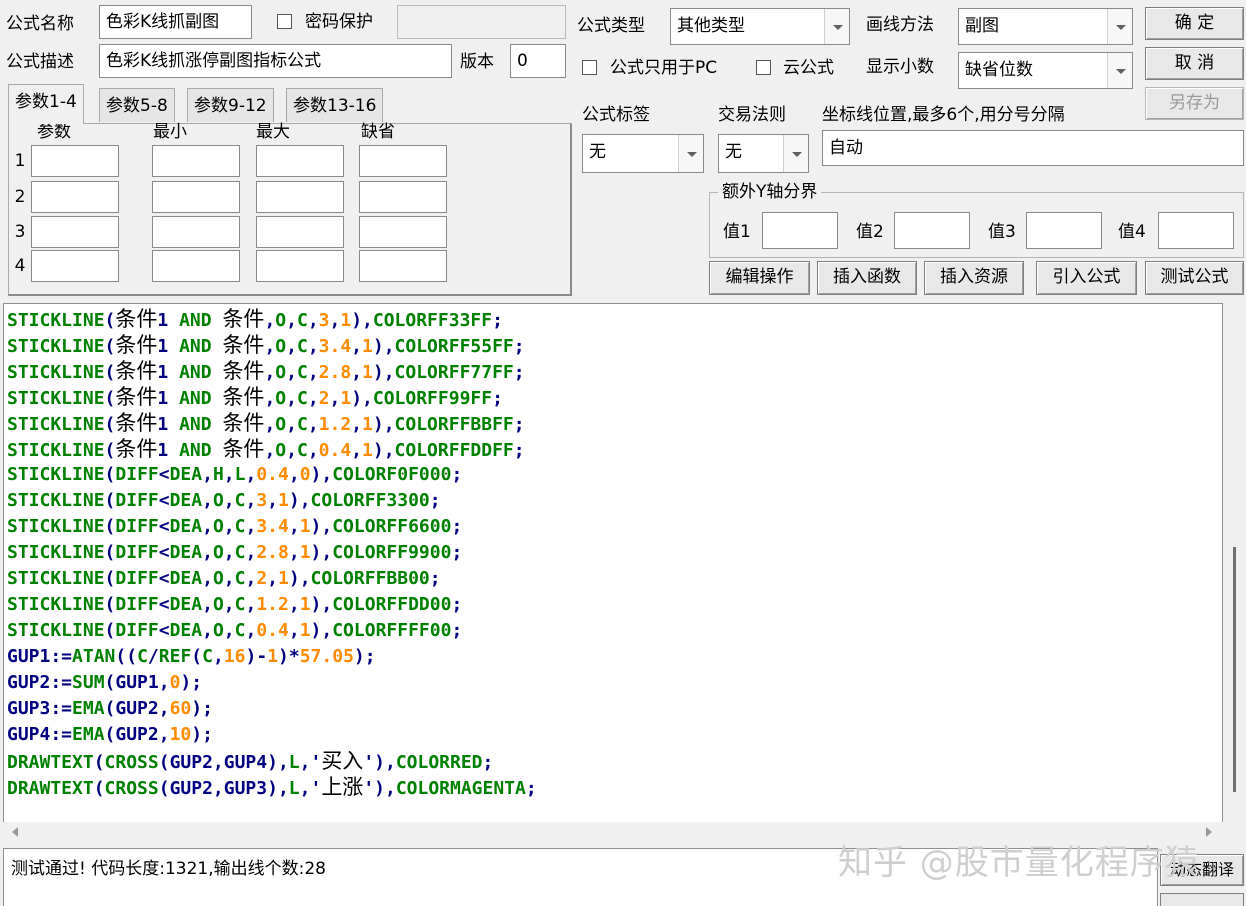  I want to click on param-2-name-field, so click(75, 197).